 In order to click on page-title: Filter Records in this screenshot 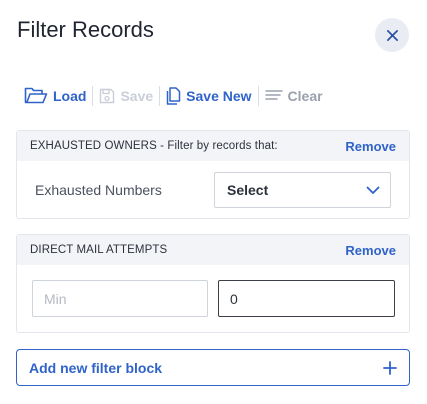, I will do `click(85, 29)`.